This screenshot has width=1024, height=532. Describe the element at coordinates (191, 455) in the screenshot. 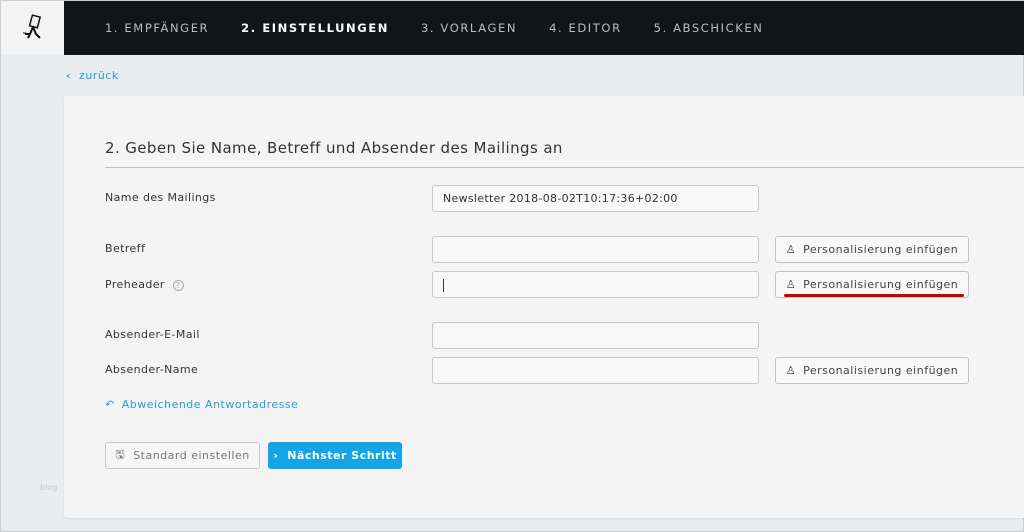

I see `button-label: Standard einstellen` at that location.